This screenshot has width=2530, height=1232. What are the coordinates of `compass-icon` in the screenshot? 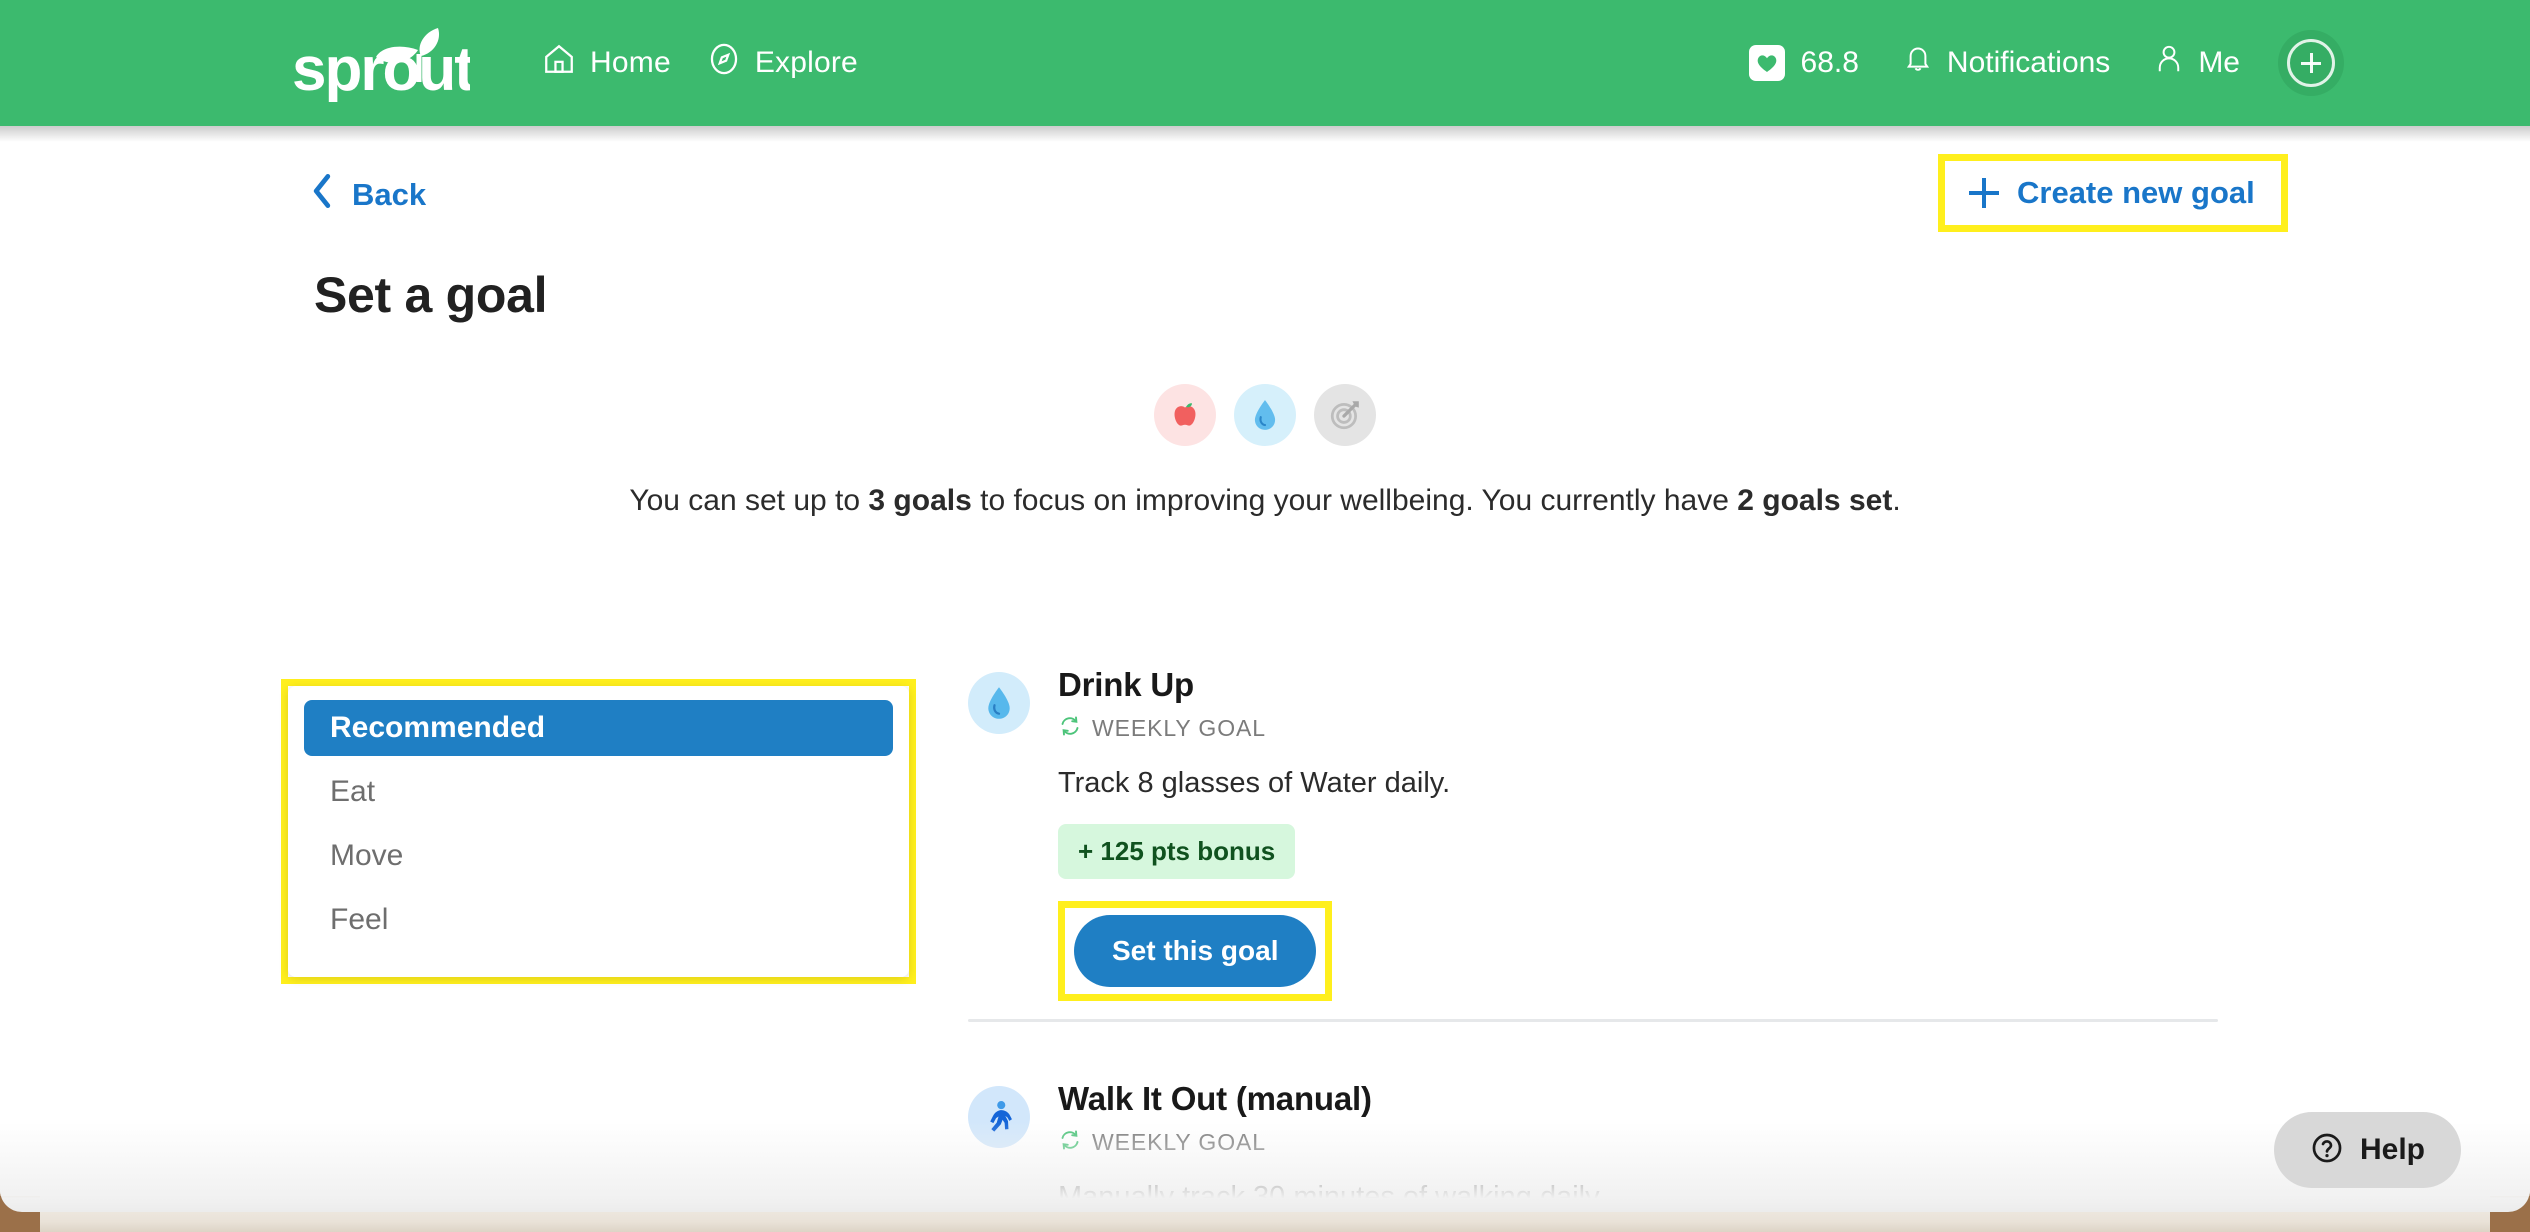 It's located at (724, 63).